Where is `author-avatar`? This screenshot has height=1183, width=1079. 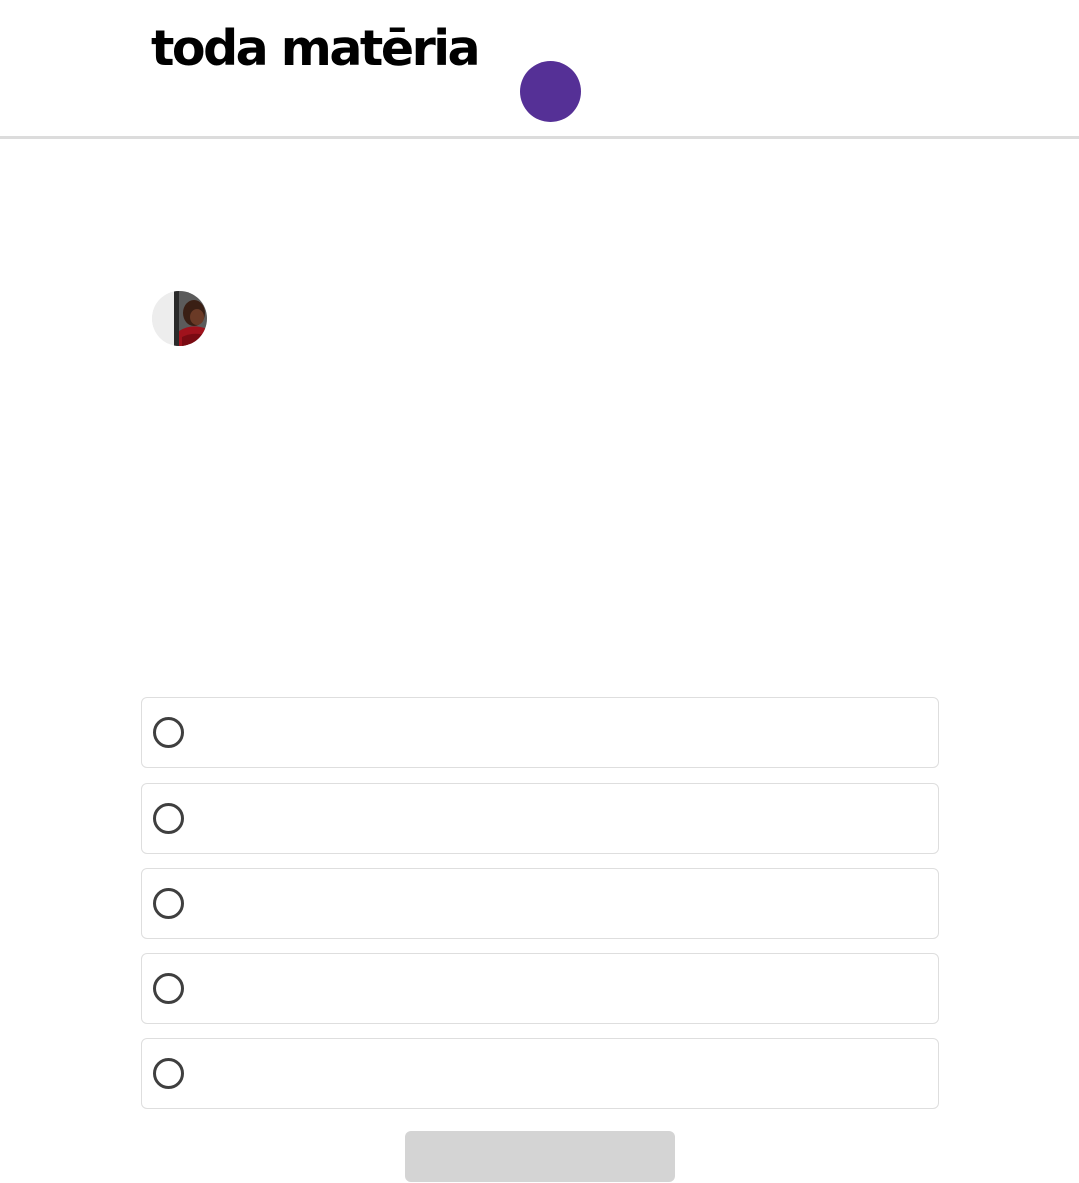
author-avatar is located at coordinates (179, 318).